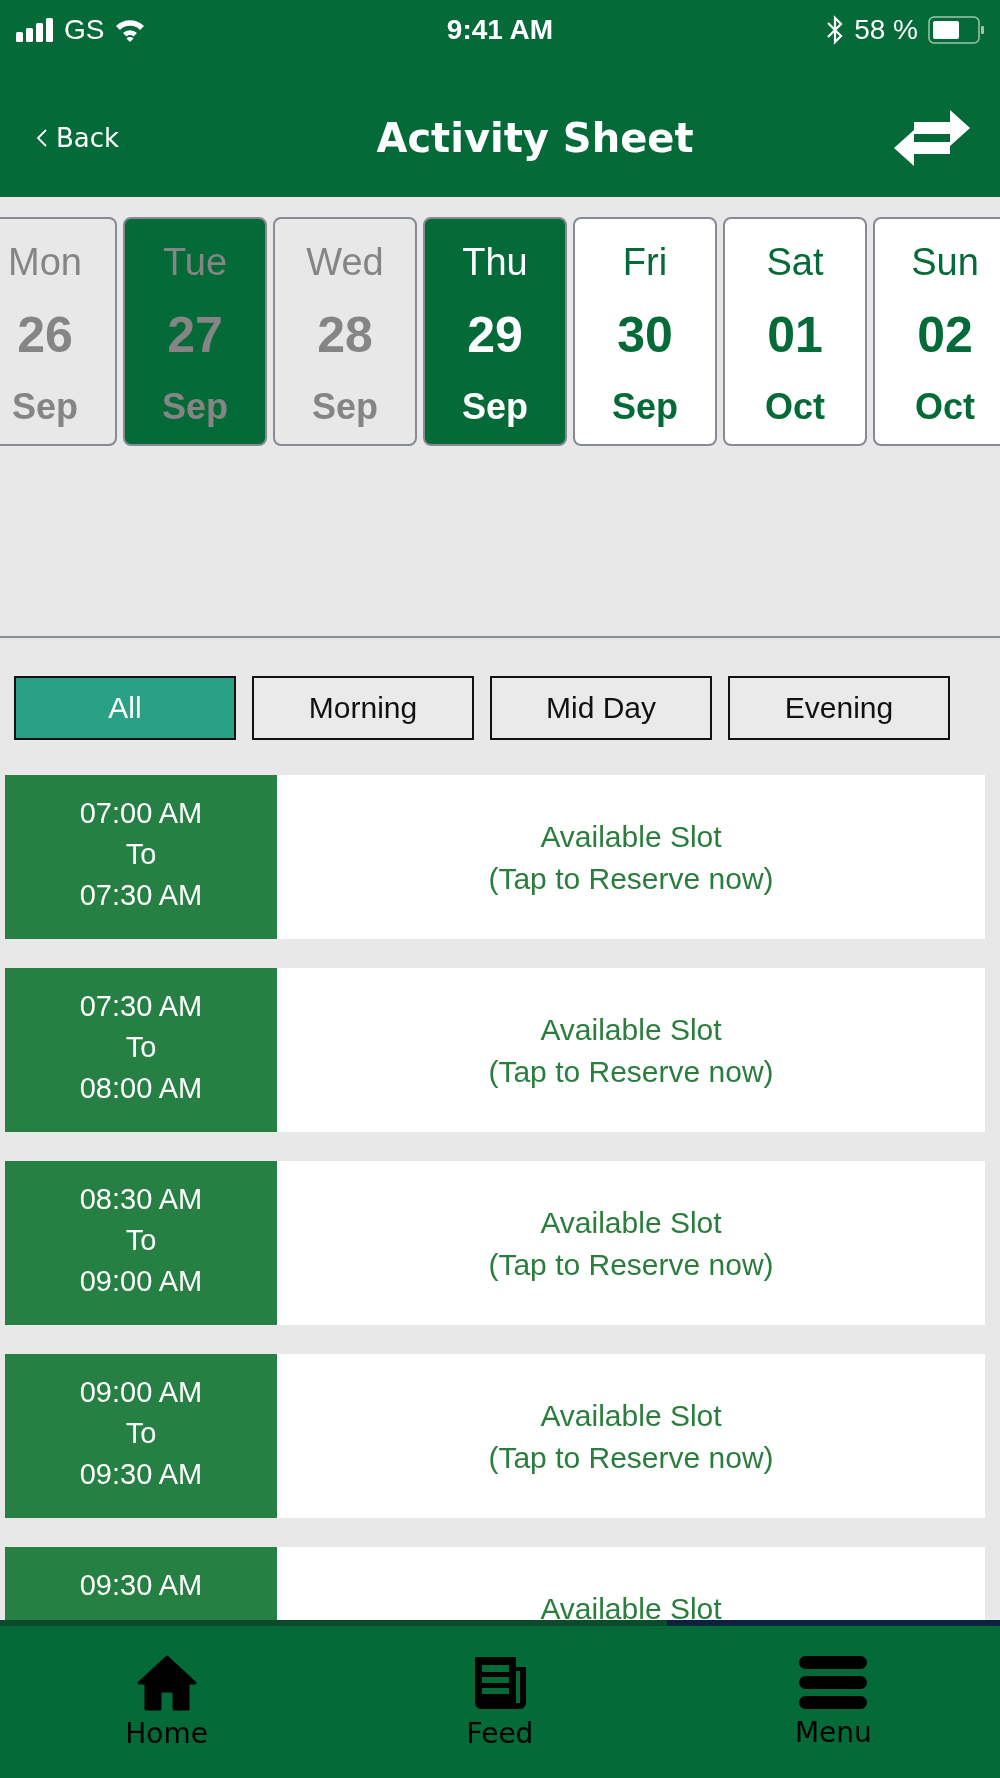 The height and width of the screenshot is (1778, 1000). I want to click on date-card: Mon 26 Sep, so click(58, 331).